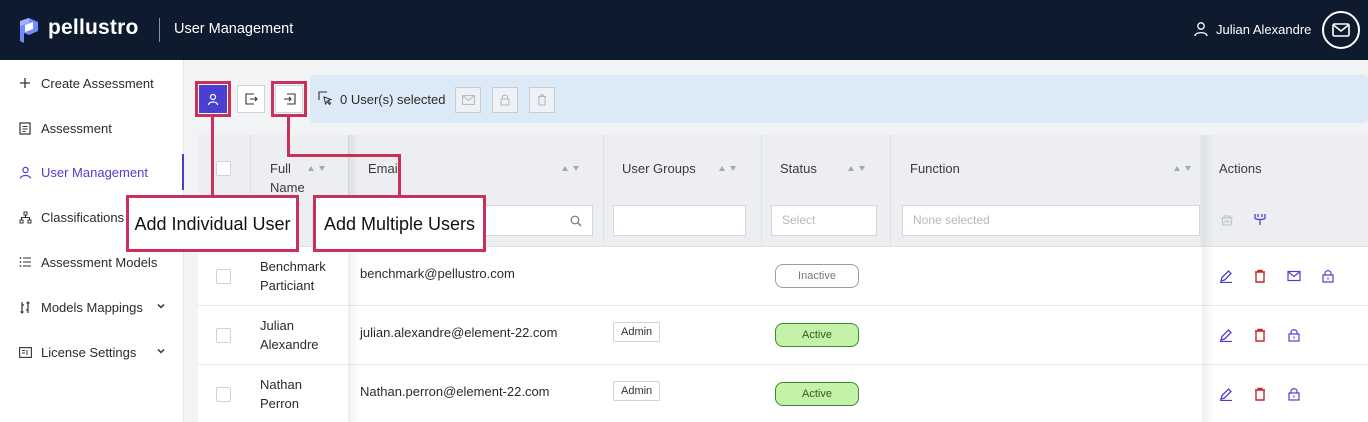  What do you see at coordinates (437, 273) in the screenshot?
I see `email-cell: benchmark@pellustro.com` at bounding box center [437, 273].